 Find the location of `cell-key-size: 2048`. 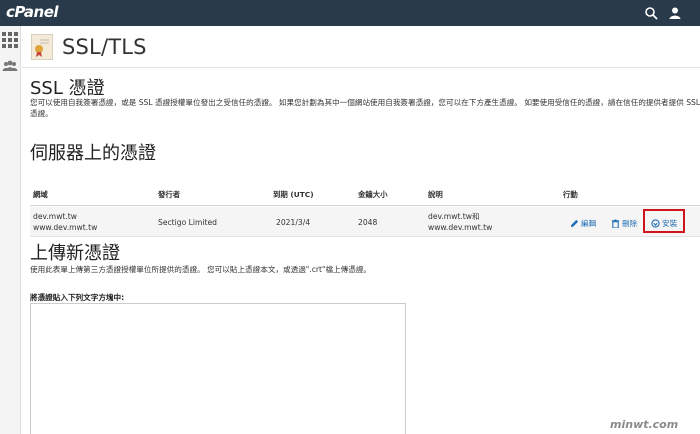

cell-key-size: 2048 is located at coordinates (368, 222).